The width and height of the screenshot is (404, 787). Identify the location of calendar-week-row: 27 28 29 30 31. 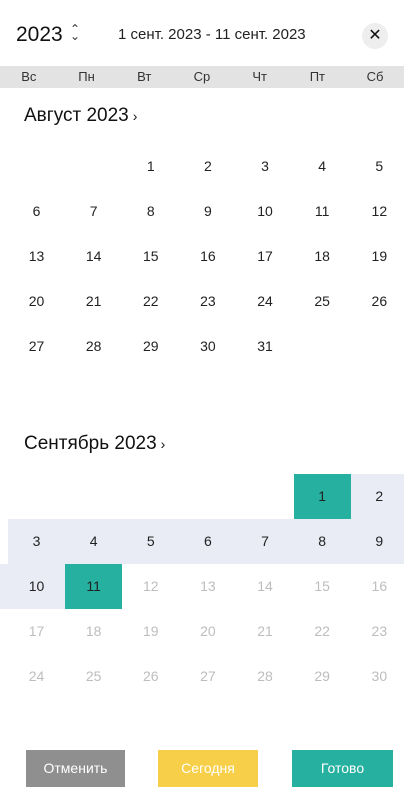
(206, 346).